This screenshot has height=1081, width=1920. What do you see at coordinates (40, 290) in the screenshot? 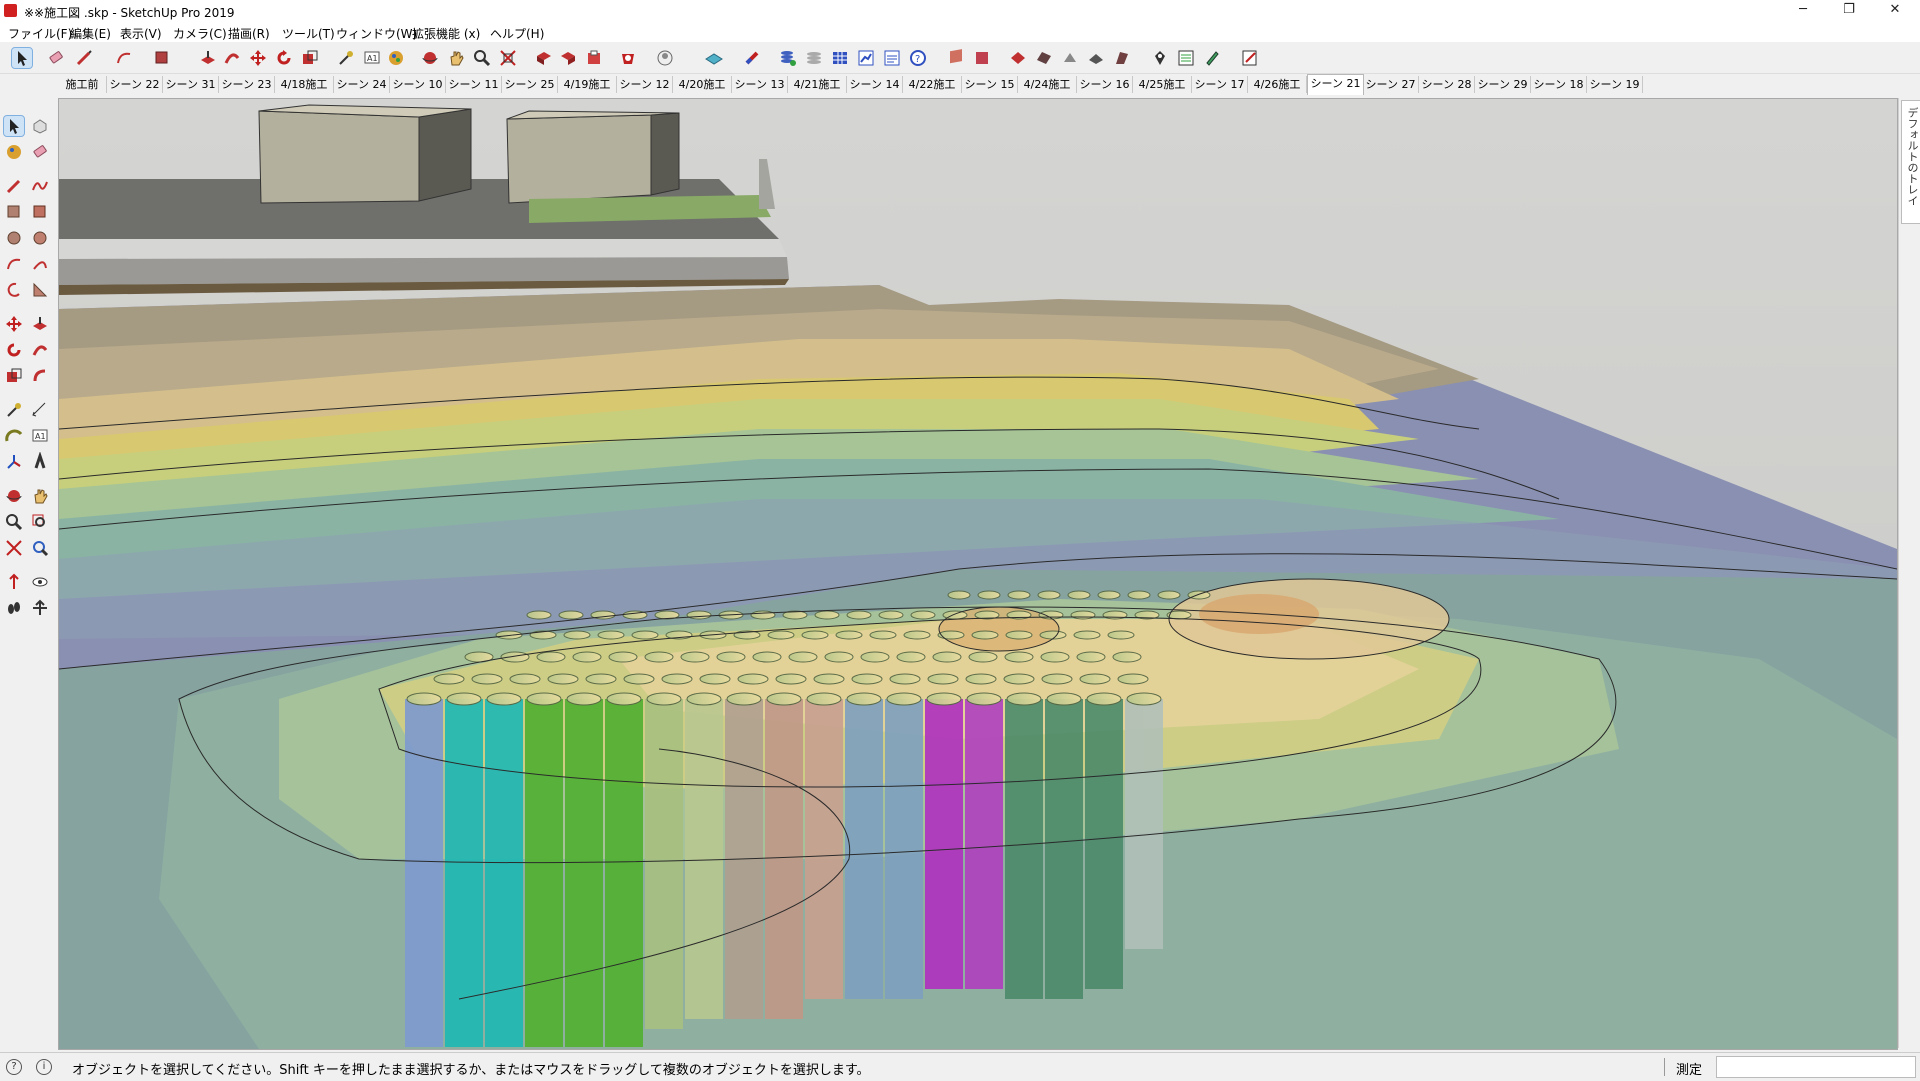
I see `pie-tool-icon` at bounding box center [40, 290].